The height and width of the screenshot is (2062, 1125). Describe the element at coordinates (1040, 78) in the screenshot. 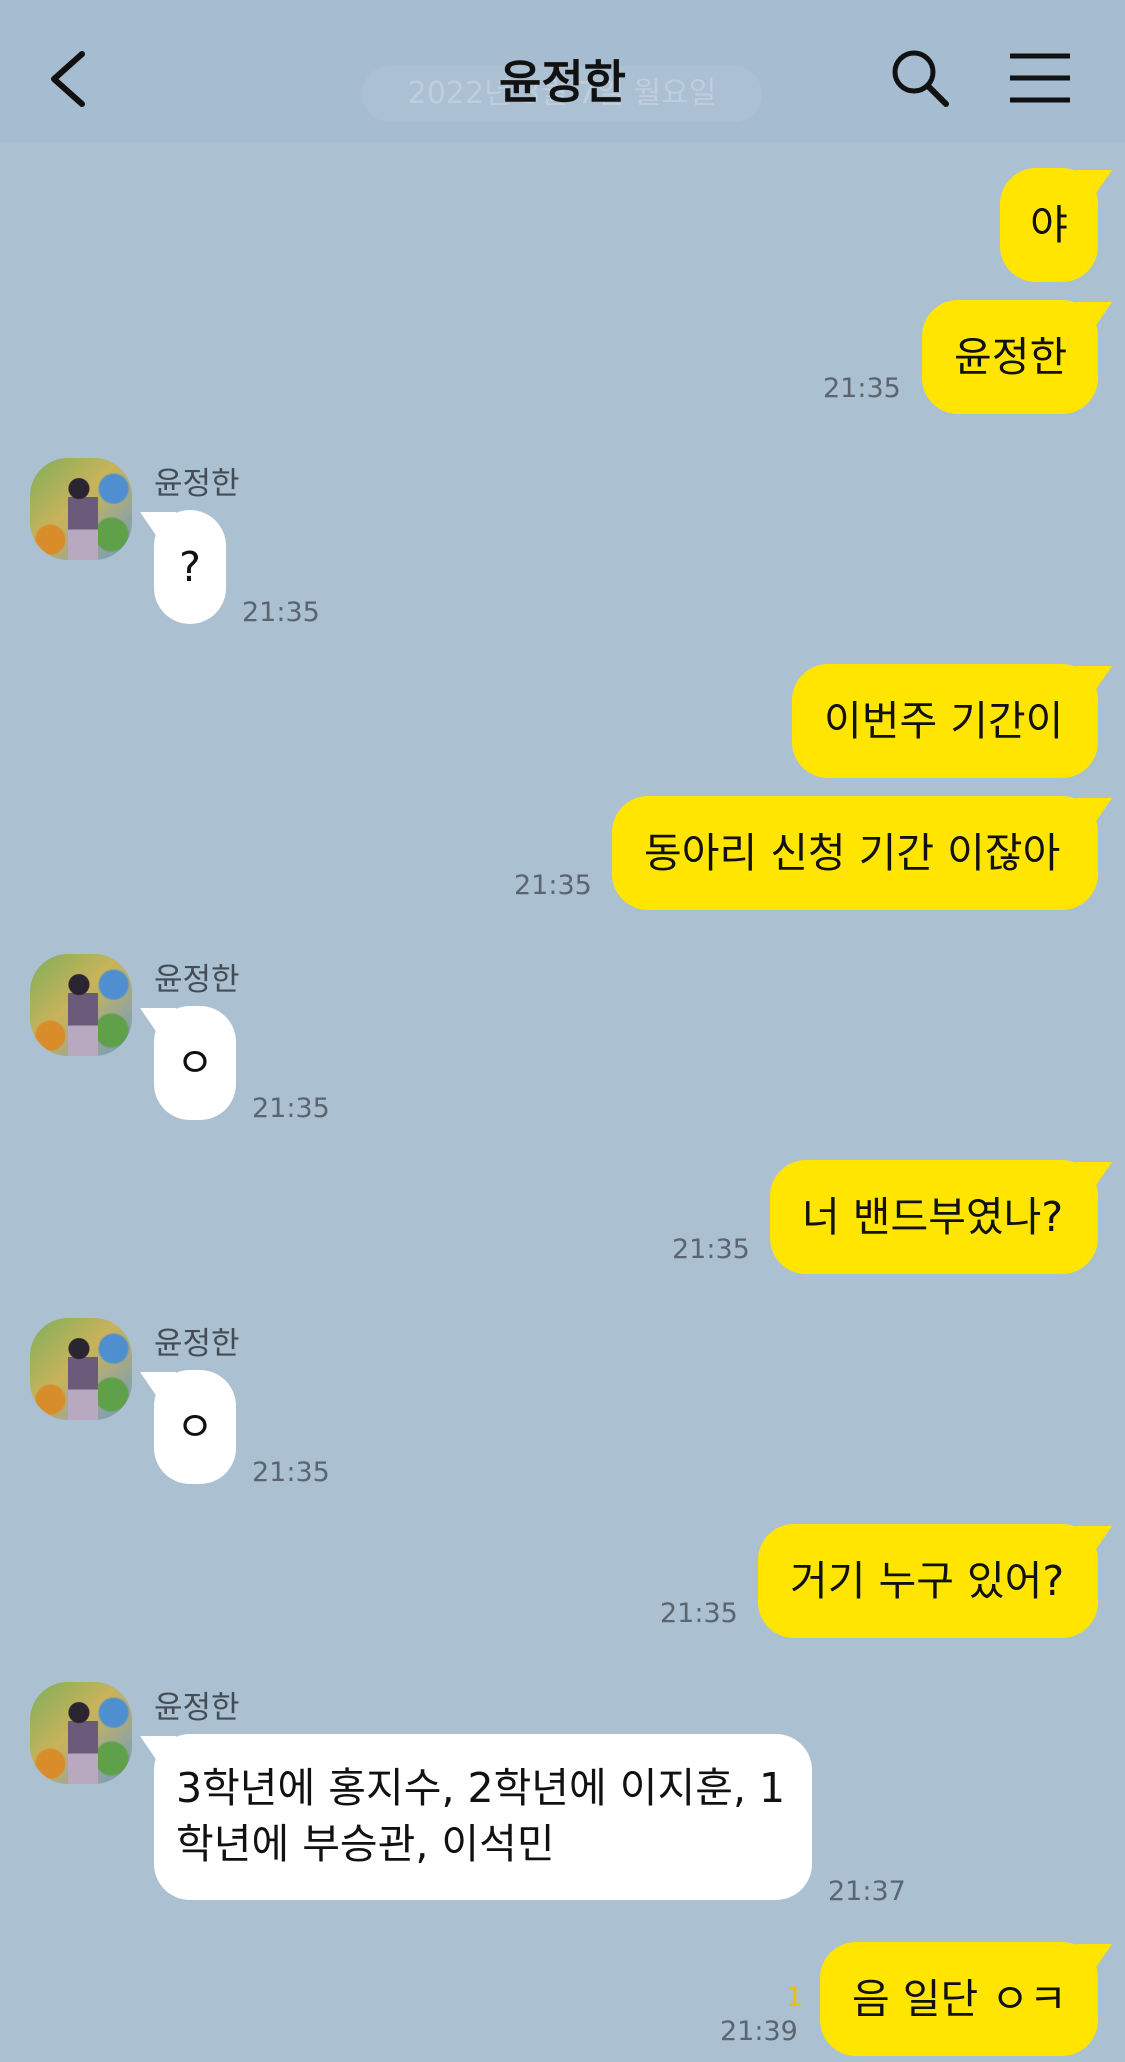

I see `menu-icon` at that location.